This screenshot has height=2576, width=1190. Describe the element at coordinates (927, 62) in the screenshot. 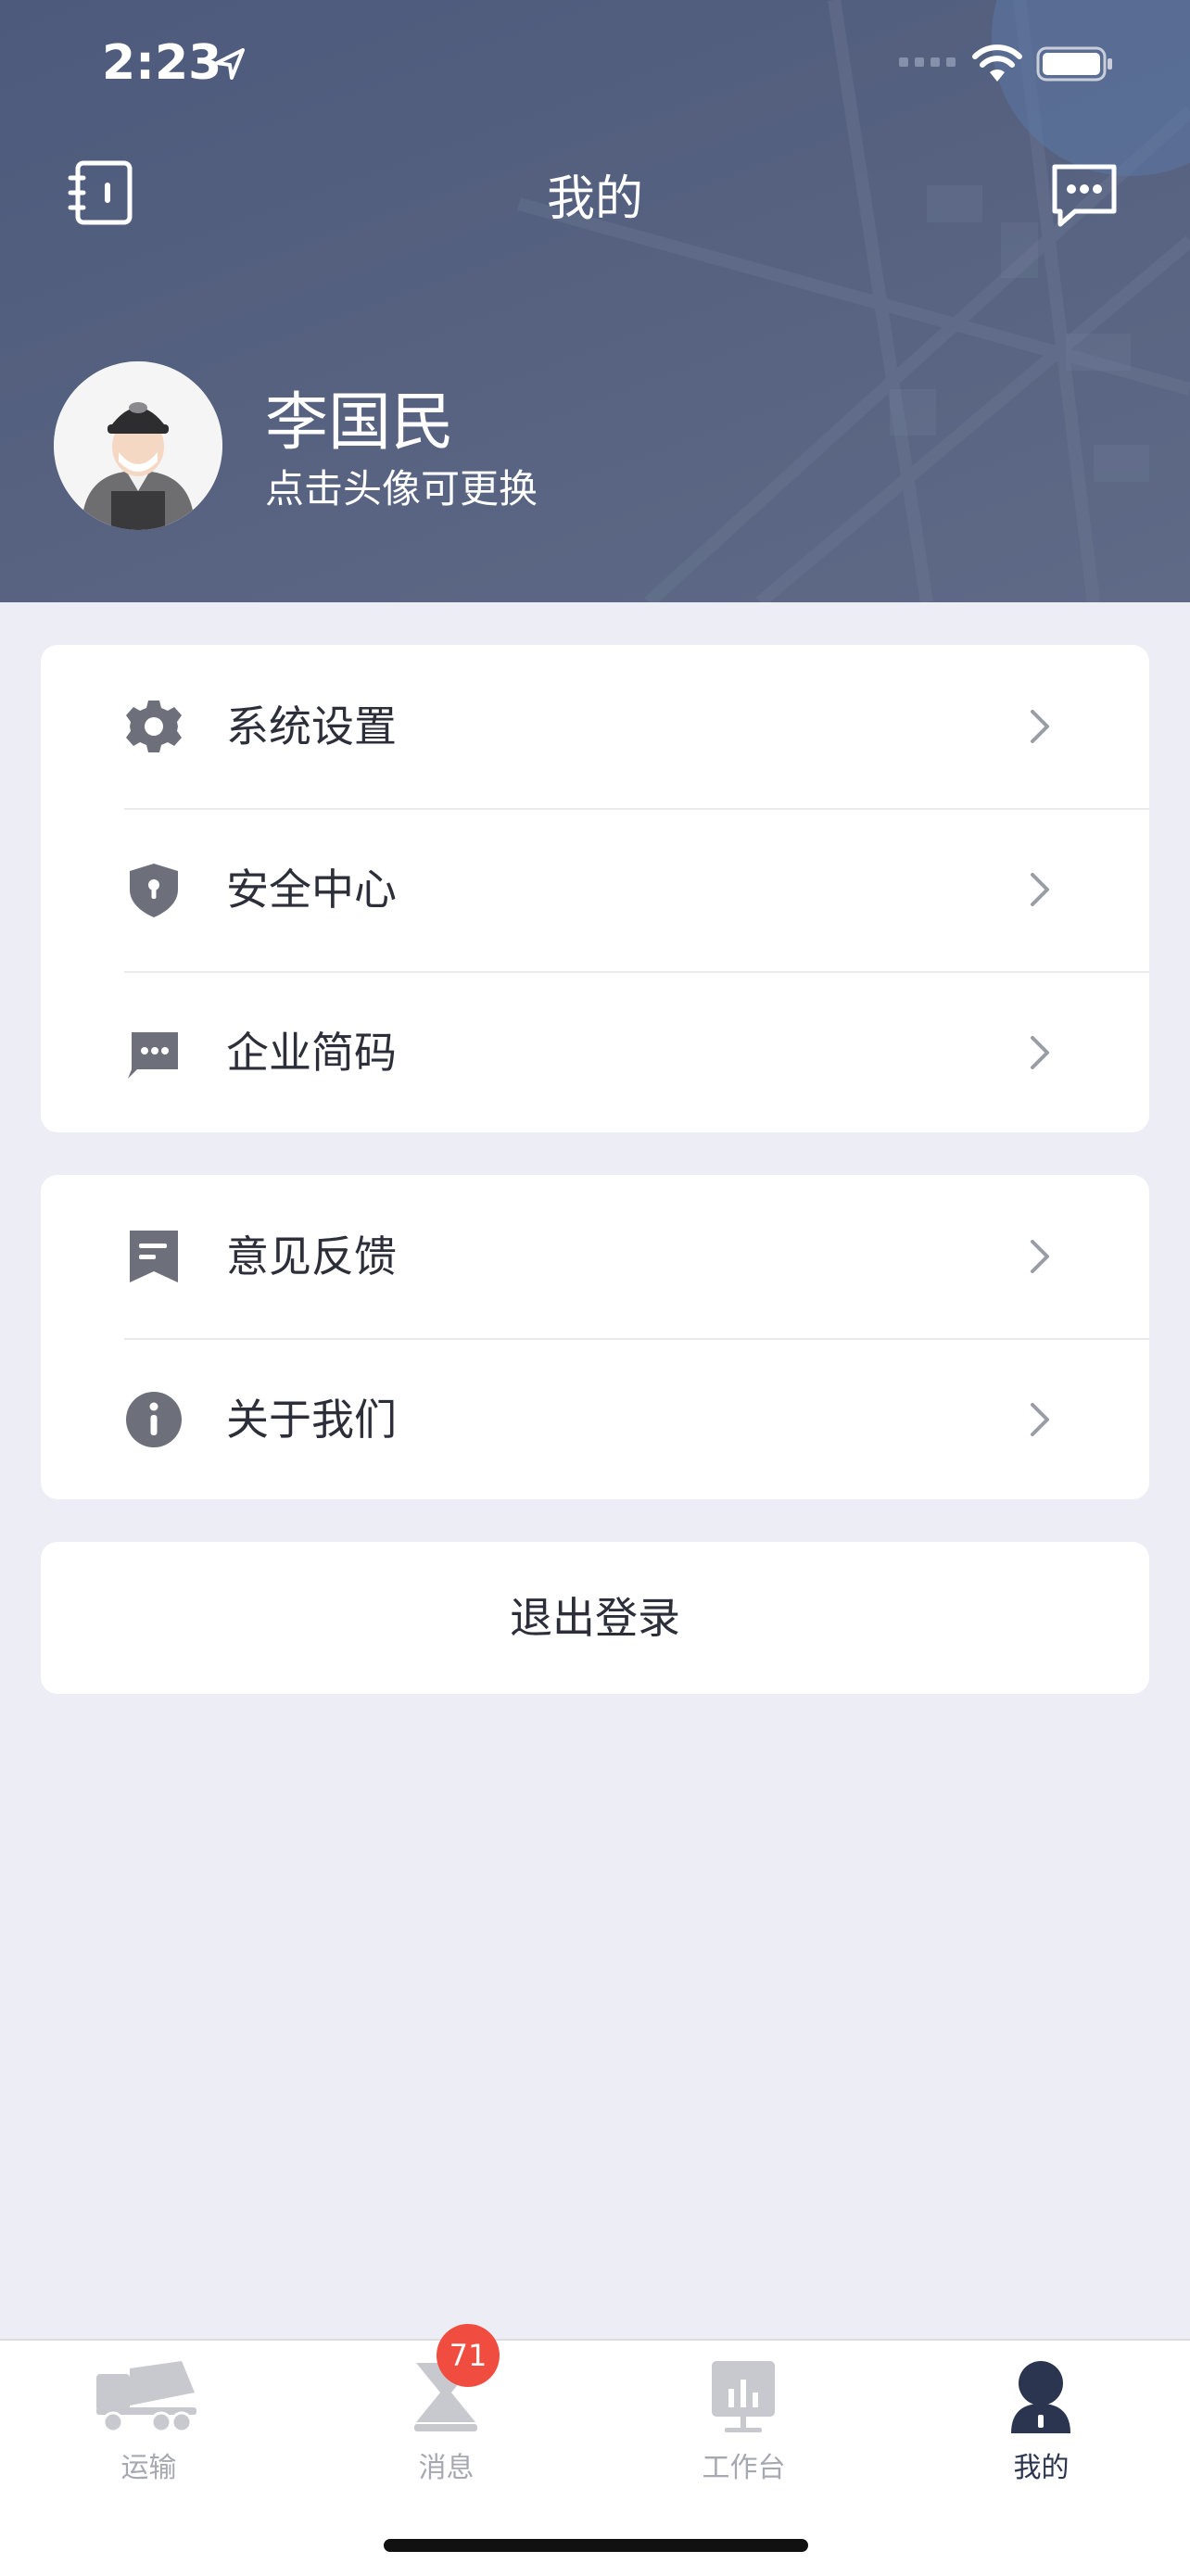

I see `cellular-signal-icon` at that location.